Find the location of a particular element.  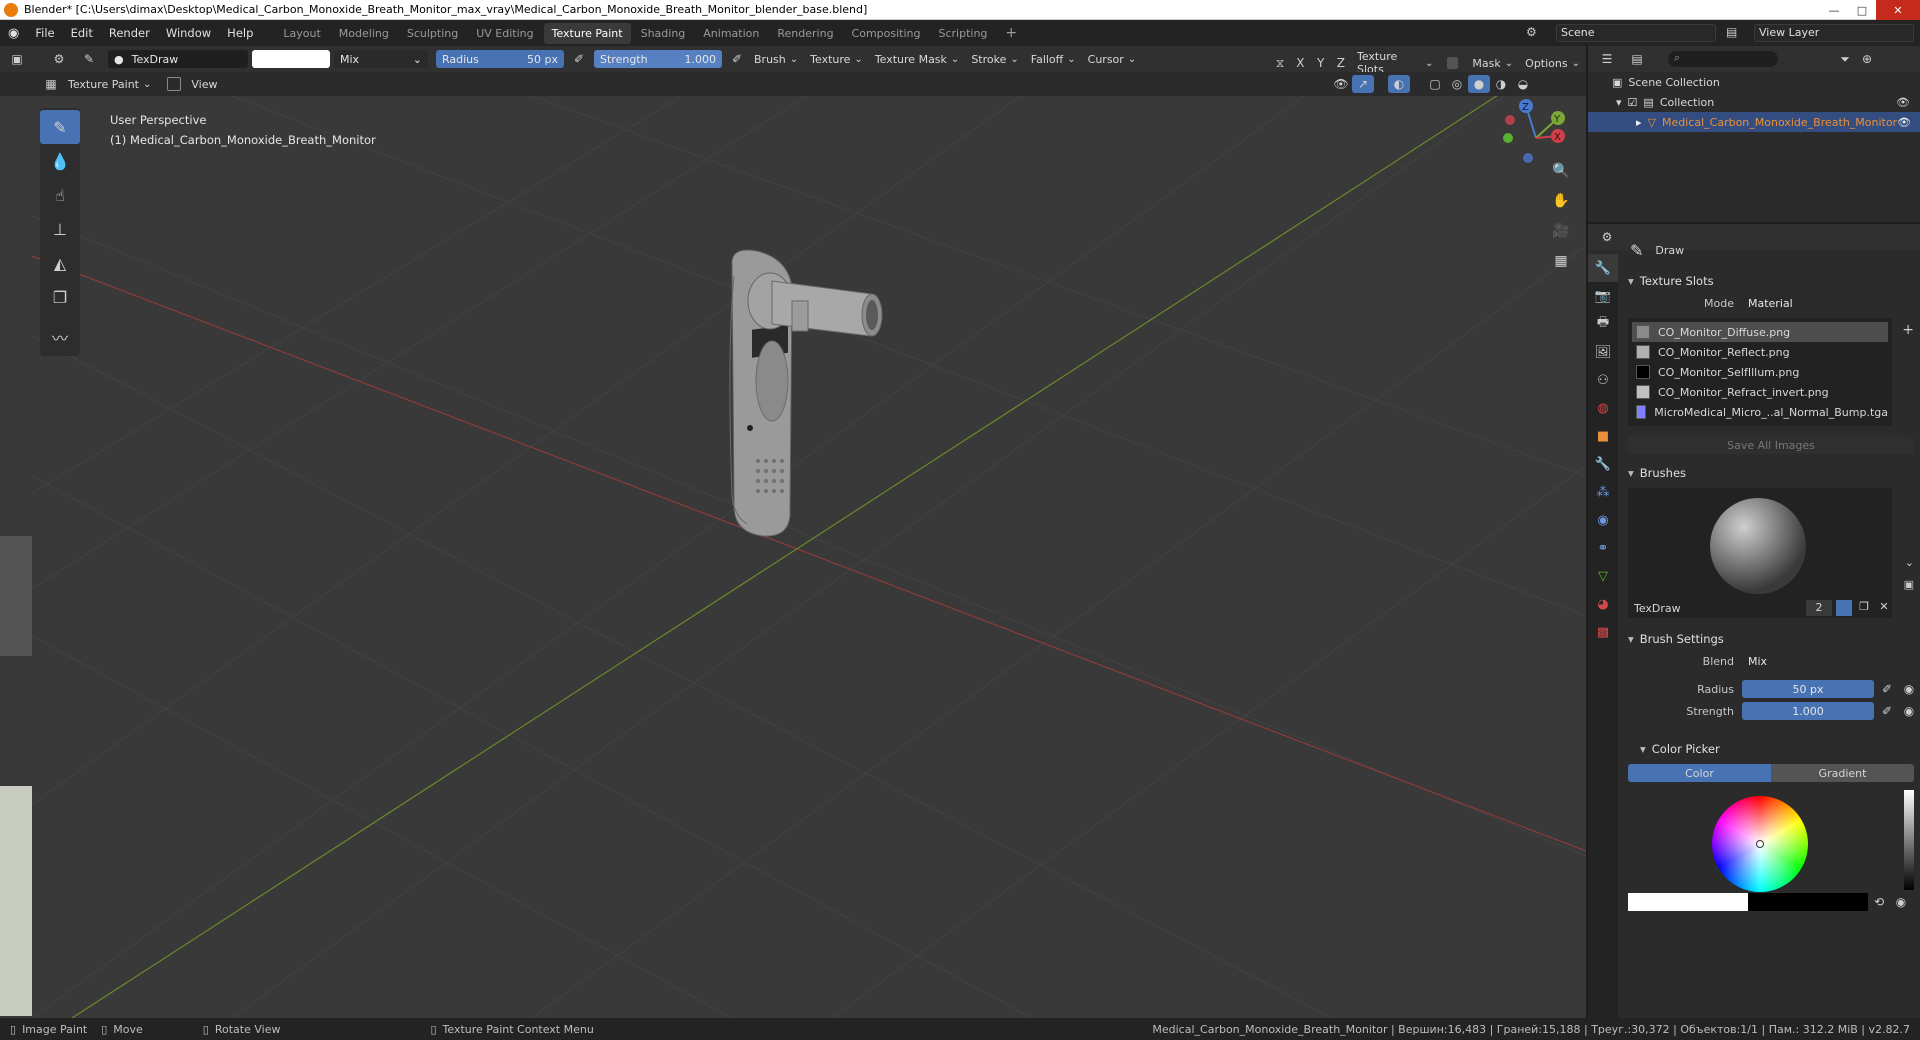

color-picker-header: Color Picker is located at coordinates (1771, 749).